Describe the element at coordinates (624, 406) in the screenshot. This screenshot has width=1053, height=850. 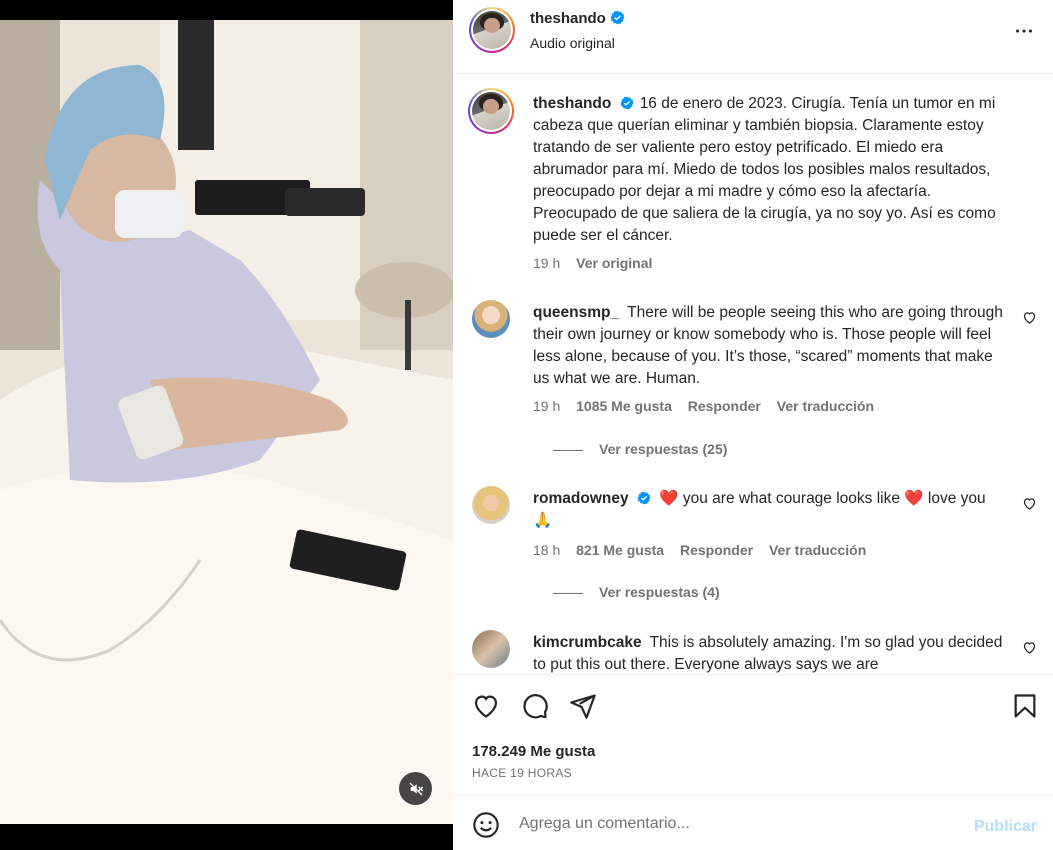
I see `comment-likes: 1085 Me gusta` at that location.